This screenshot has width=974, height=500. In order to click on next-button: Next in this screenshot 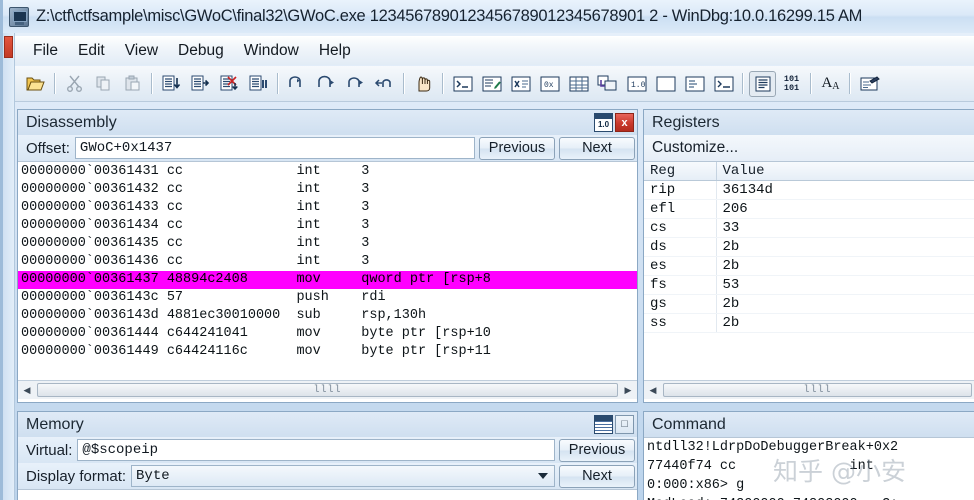, I will do `click(597, 148)`.